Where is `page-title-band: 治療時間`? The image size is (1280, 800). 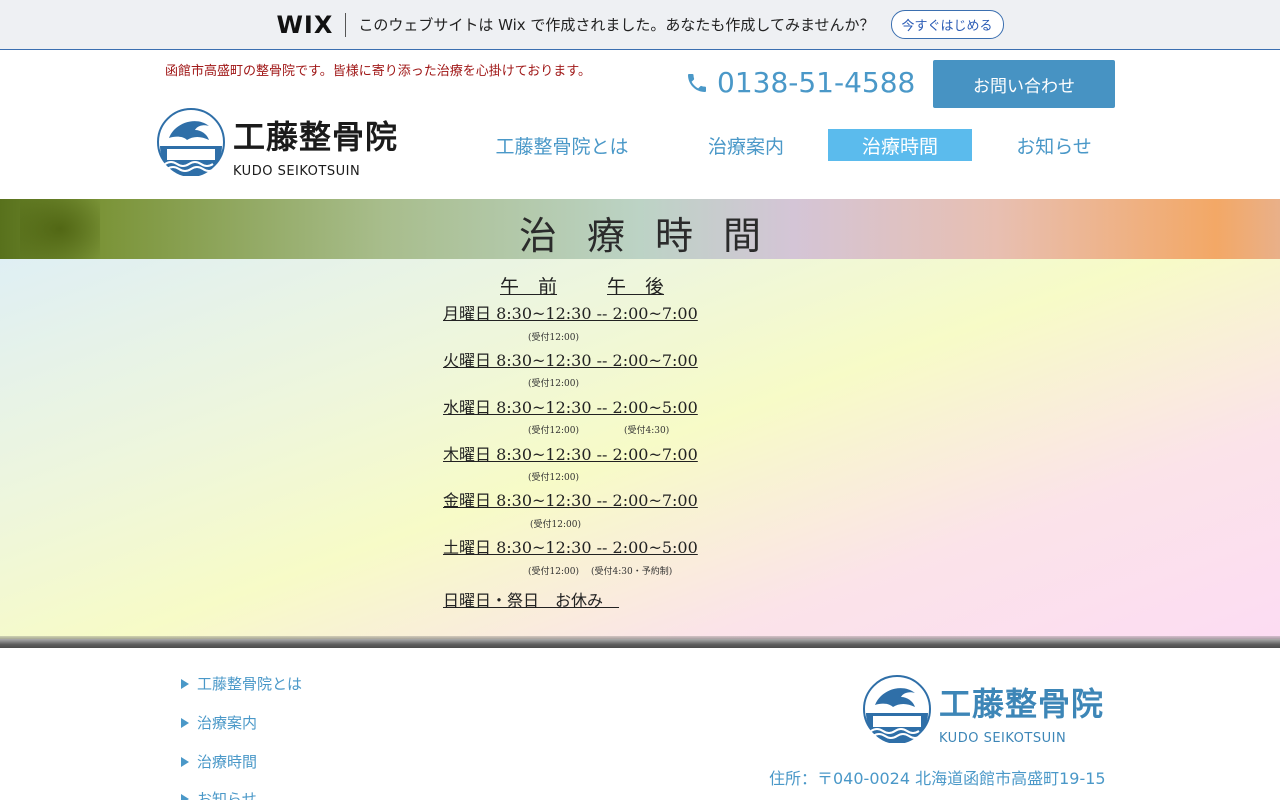 page-title-band: 治療時間 is located at coordinates (640, 229).